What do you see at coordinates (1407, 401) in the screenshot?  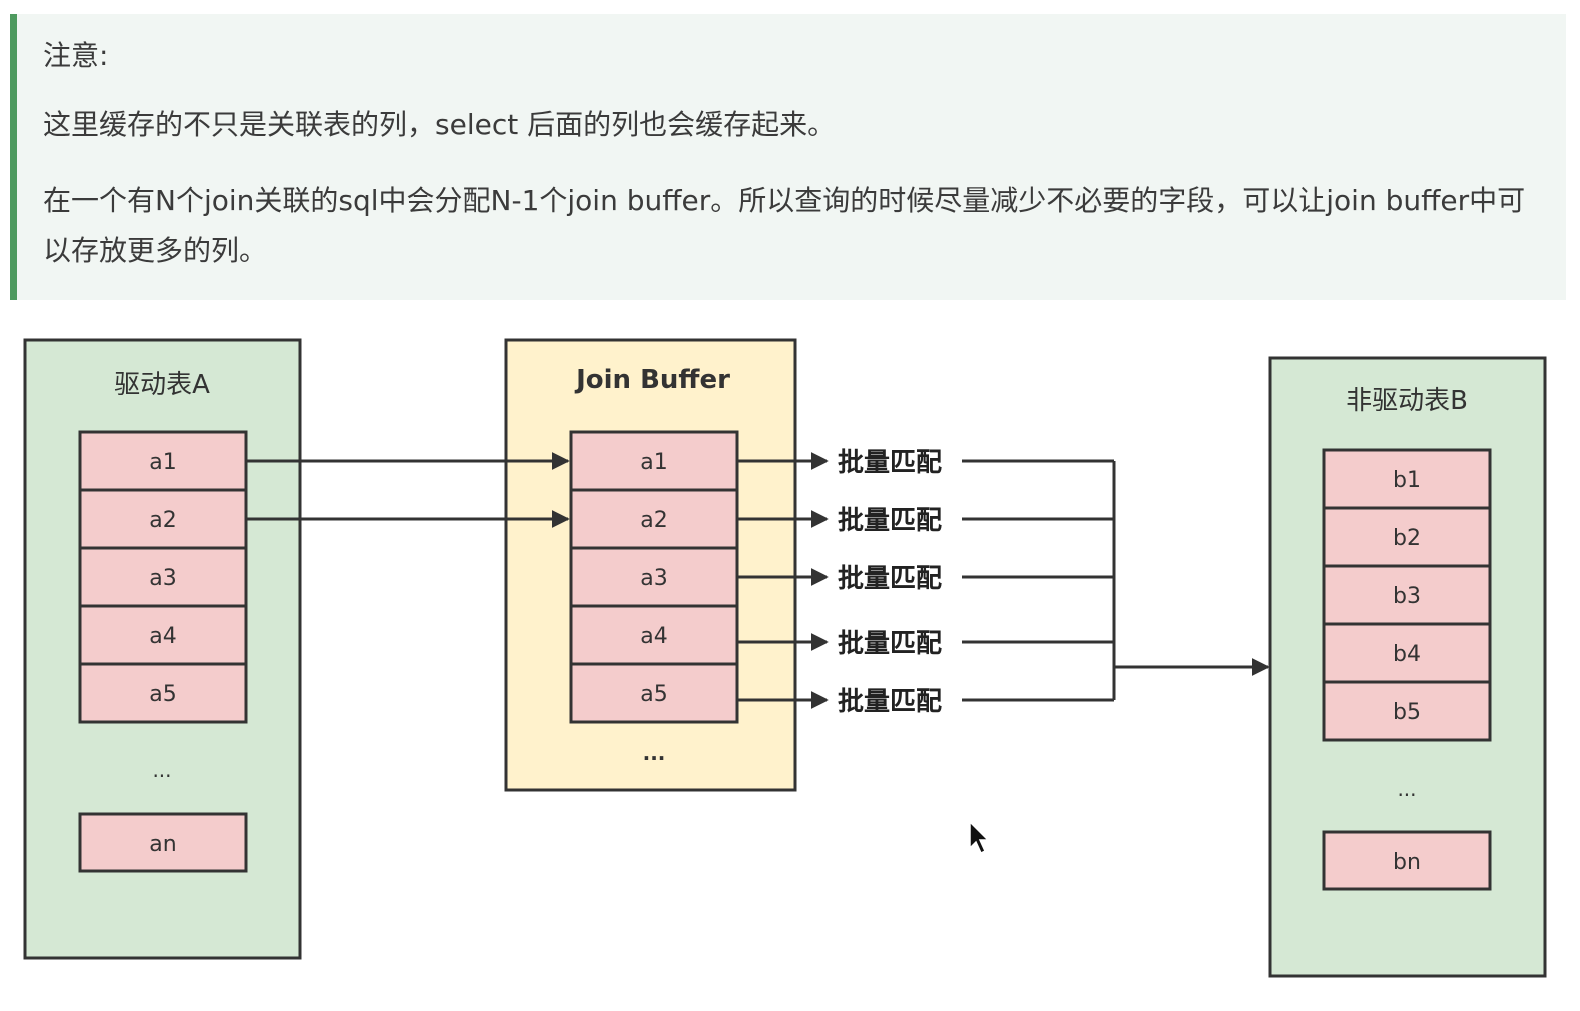 I see `table-b-title: 非驱动表B` at bounding box center [1407, 401].